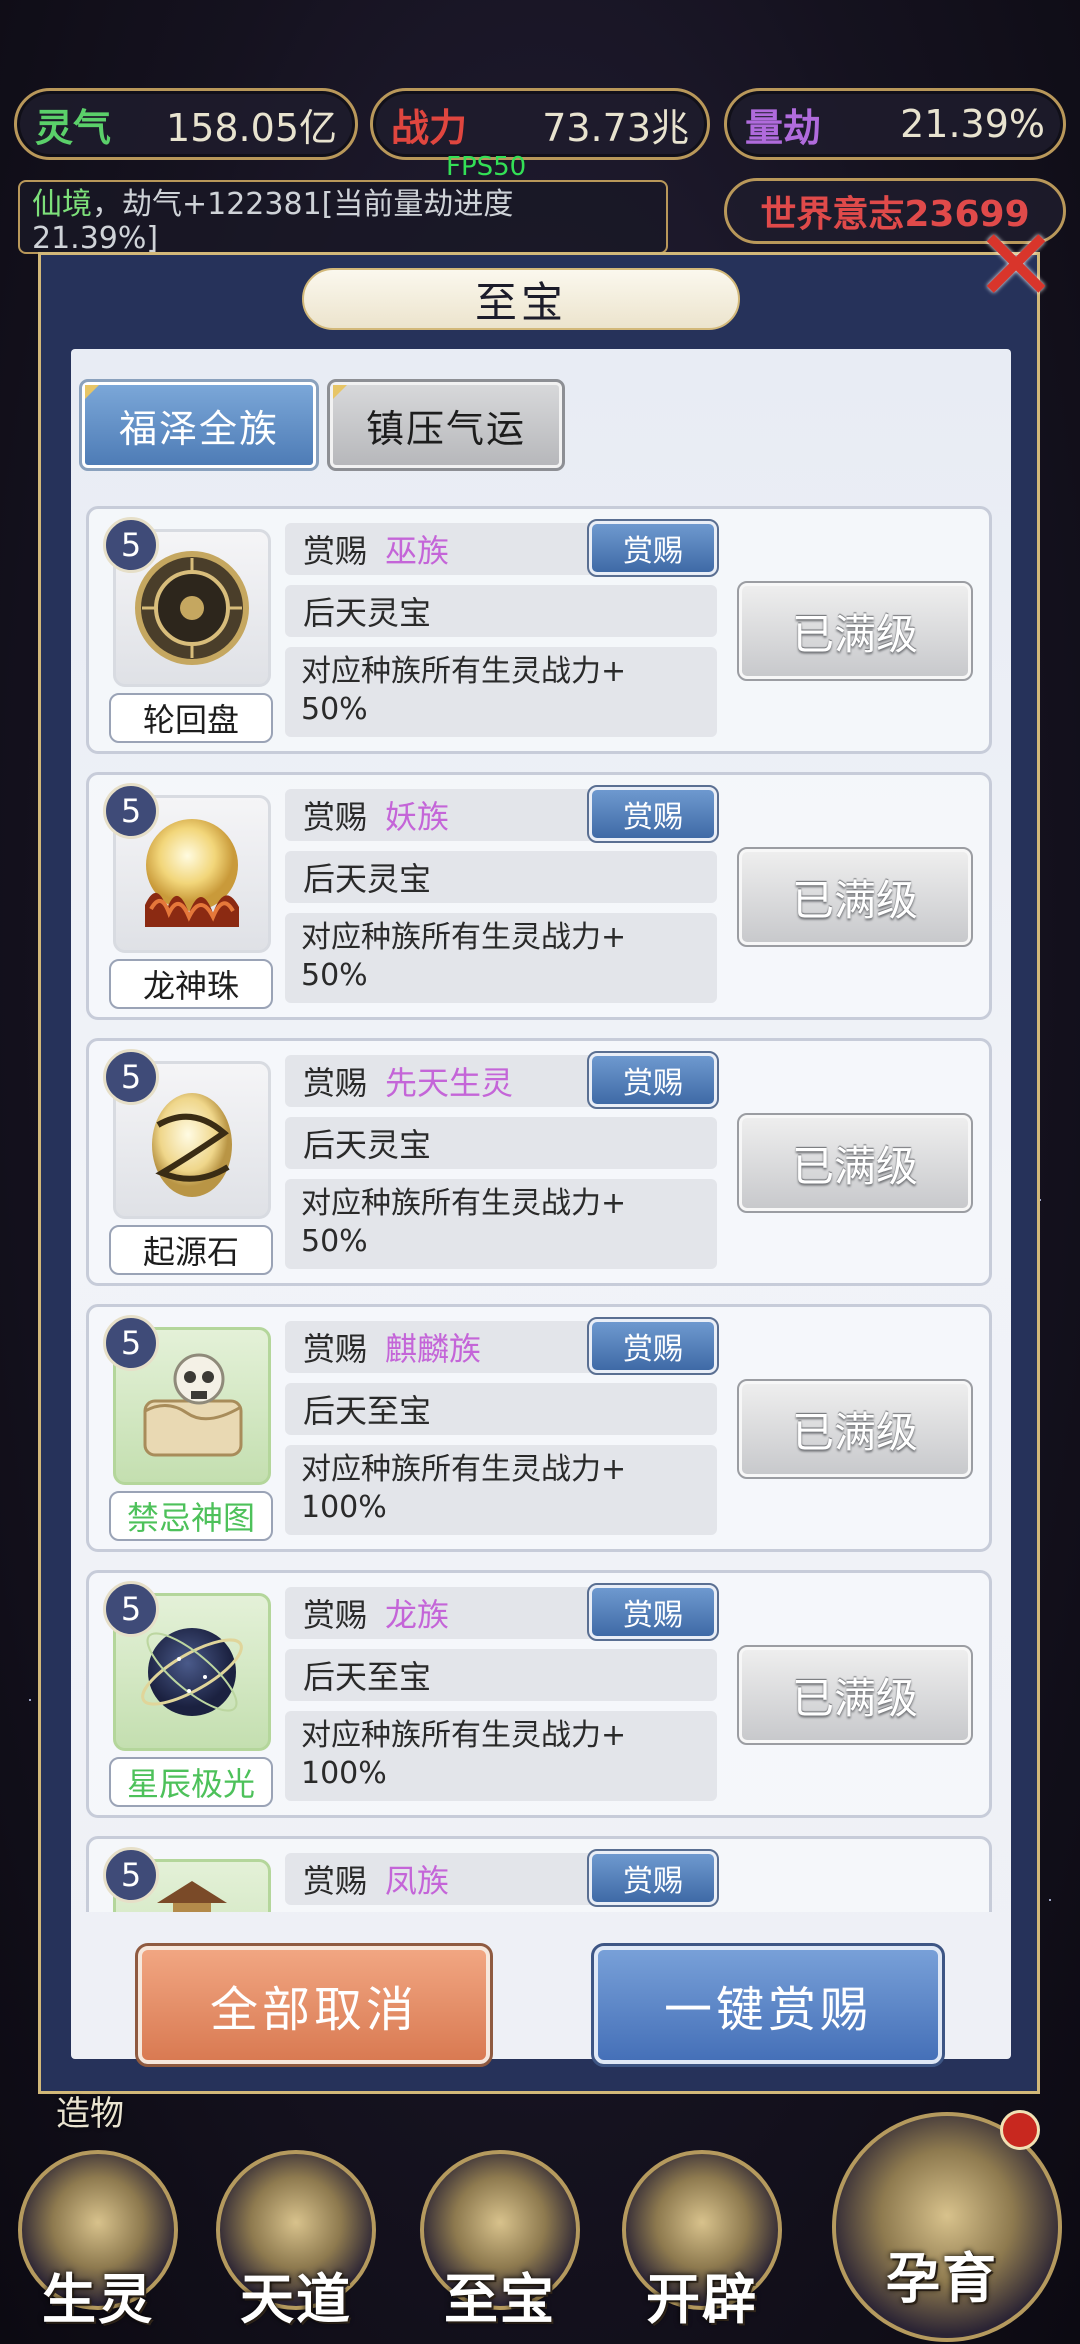  What do you see at coordinates (948, 2228) in the screenshot?
I see `nav-nurture: 孕育` at bounding box center [948, 2228].